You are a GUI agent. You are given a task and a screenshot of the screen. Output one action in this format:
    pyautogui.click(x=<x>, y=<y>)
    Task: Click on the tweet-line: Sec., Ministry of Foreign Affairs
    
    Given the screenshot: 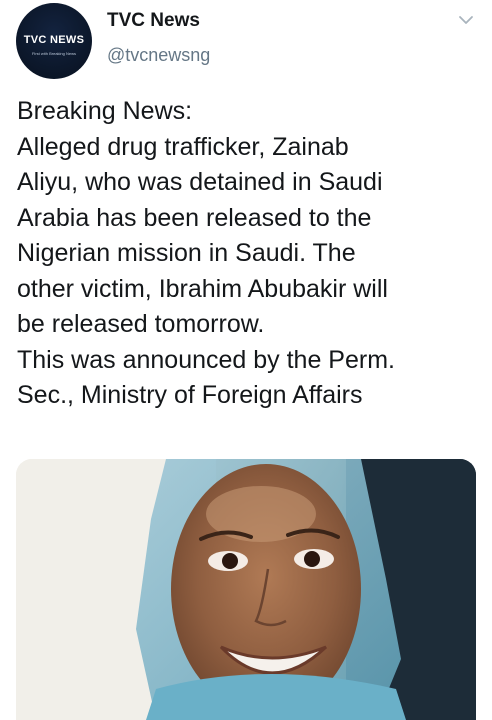 What is the action you would take?
    pyautogui.click(x=190, y=395)
    